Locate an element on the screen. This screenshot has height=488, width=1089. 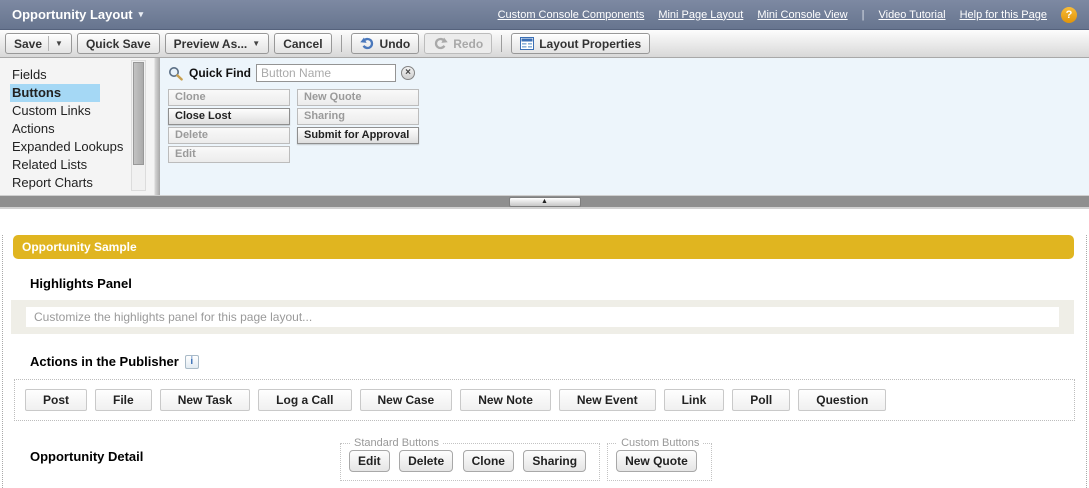
custom-buttons-legend: Custom Buttons is located at coordinates (660, 443).